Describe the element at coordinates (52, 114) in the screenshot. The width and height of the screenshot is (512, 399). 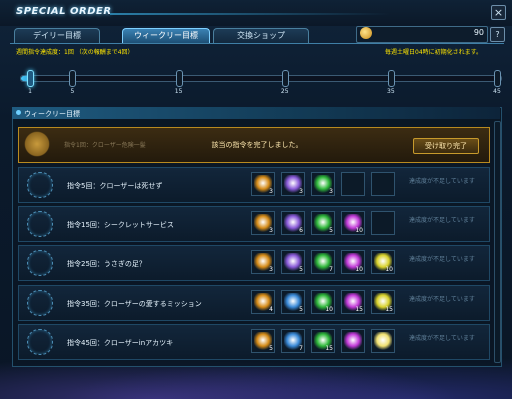
I see `section-title: ウィークリー目標` at that location.